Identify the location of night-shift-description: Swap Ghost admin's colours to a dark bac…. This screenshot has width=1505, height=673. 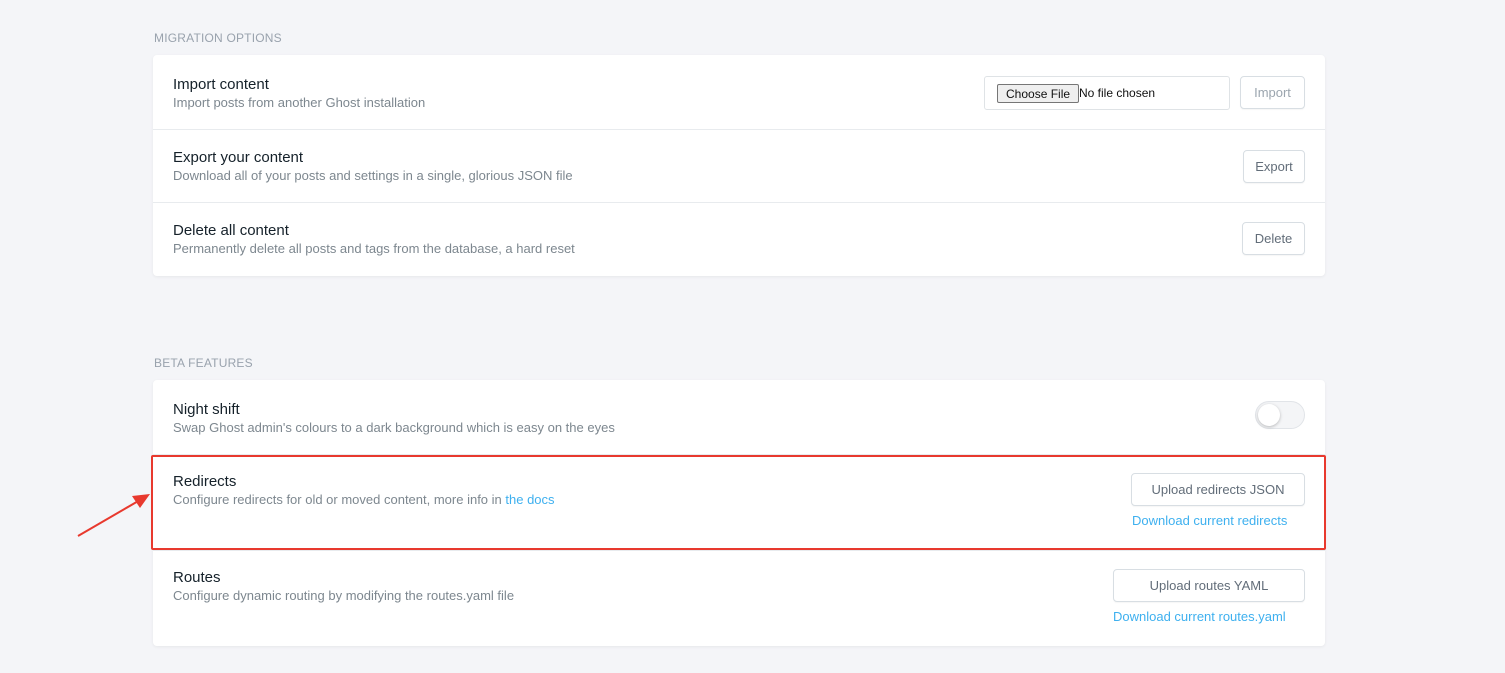
(394, 427).